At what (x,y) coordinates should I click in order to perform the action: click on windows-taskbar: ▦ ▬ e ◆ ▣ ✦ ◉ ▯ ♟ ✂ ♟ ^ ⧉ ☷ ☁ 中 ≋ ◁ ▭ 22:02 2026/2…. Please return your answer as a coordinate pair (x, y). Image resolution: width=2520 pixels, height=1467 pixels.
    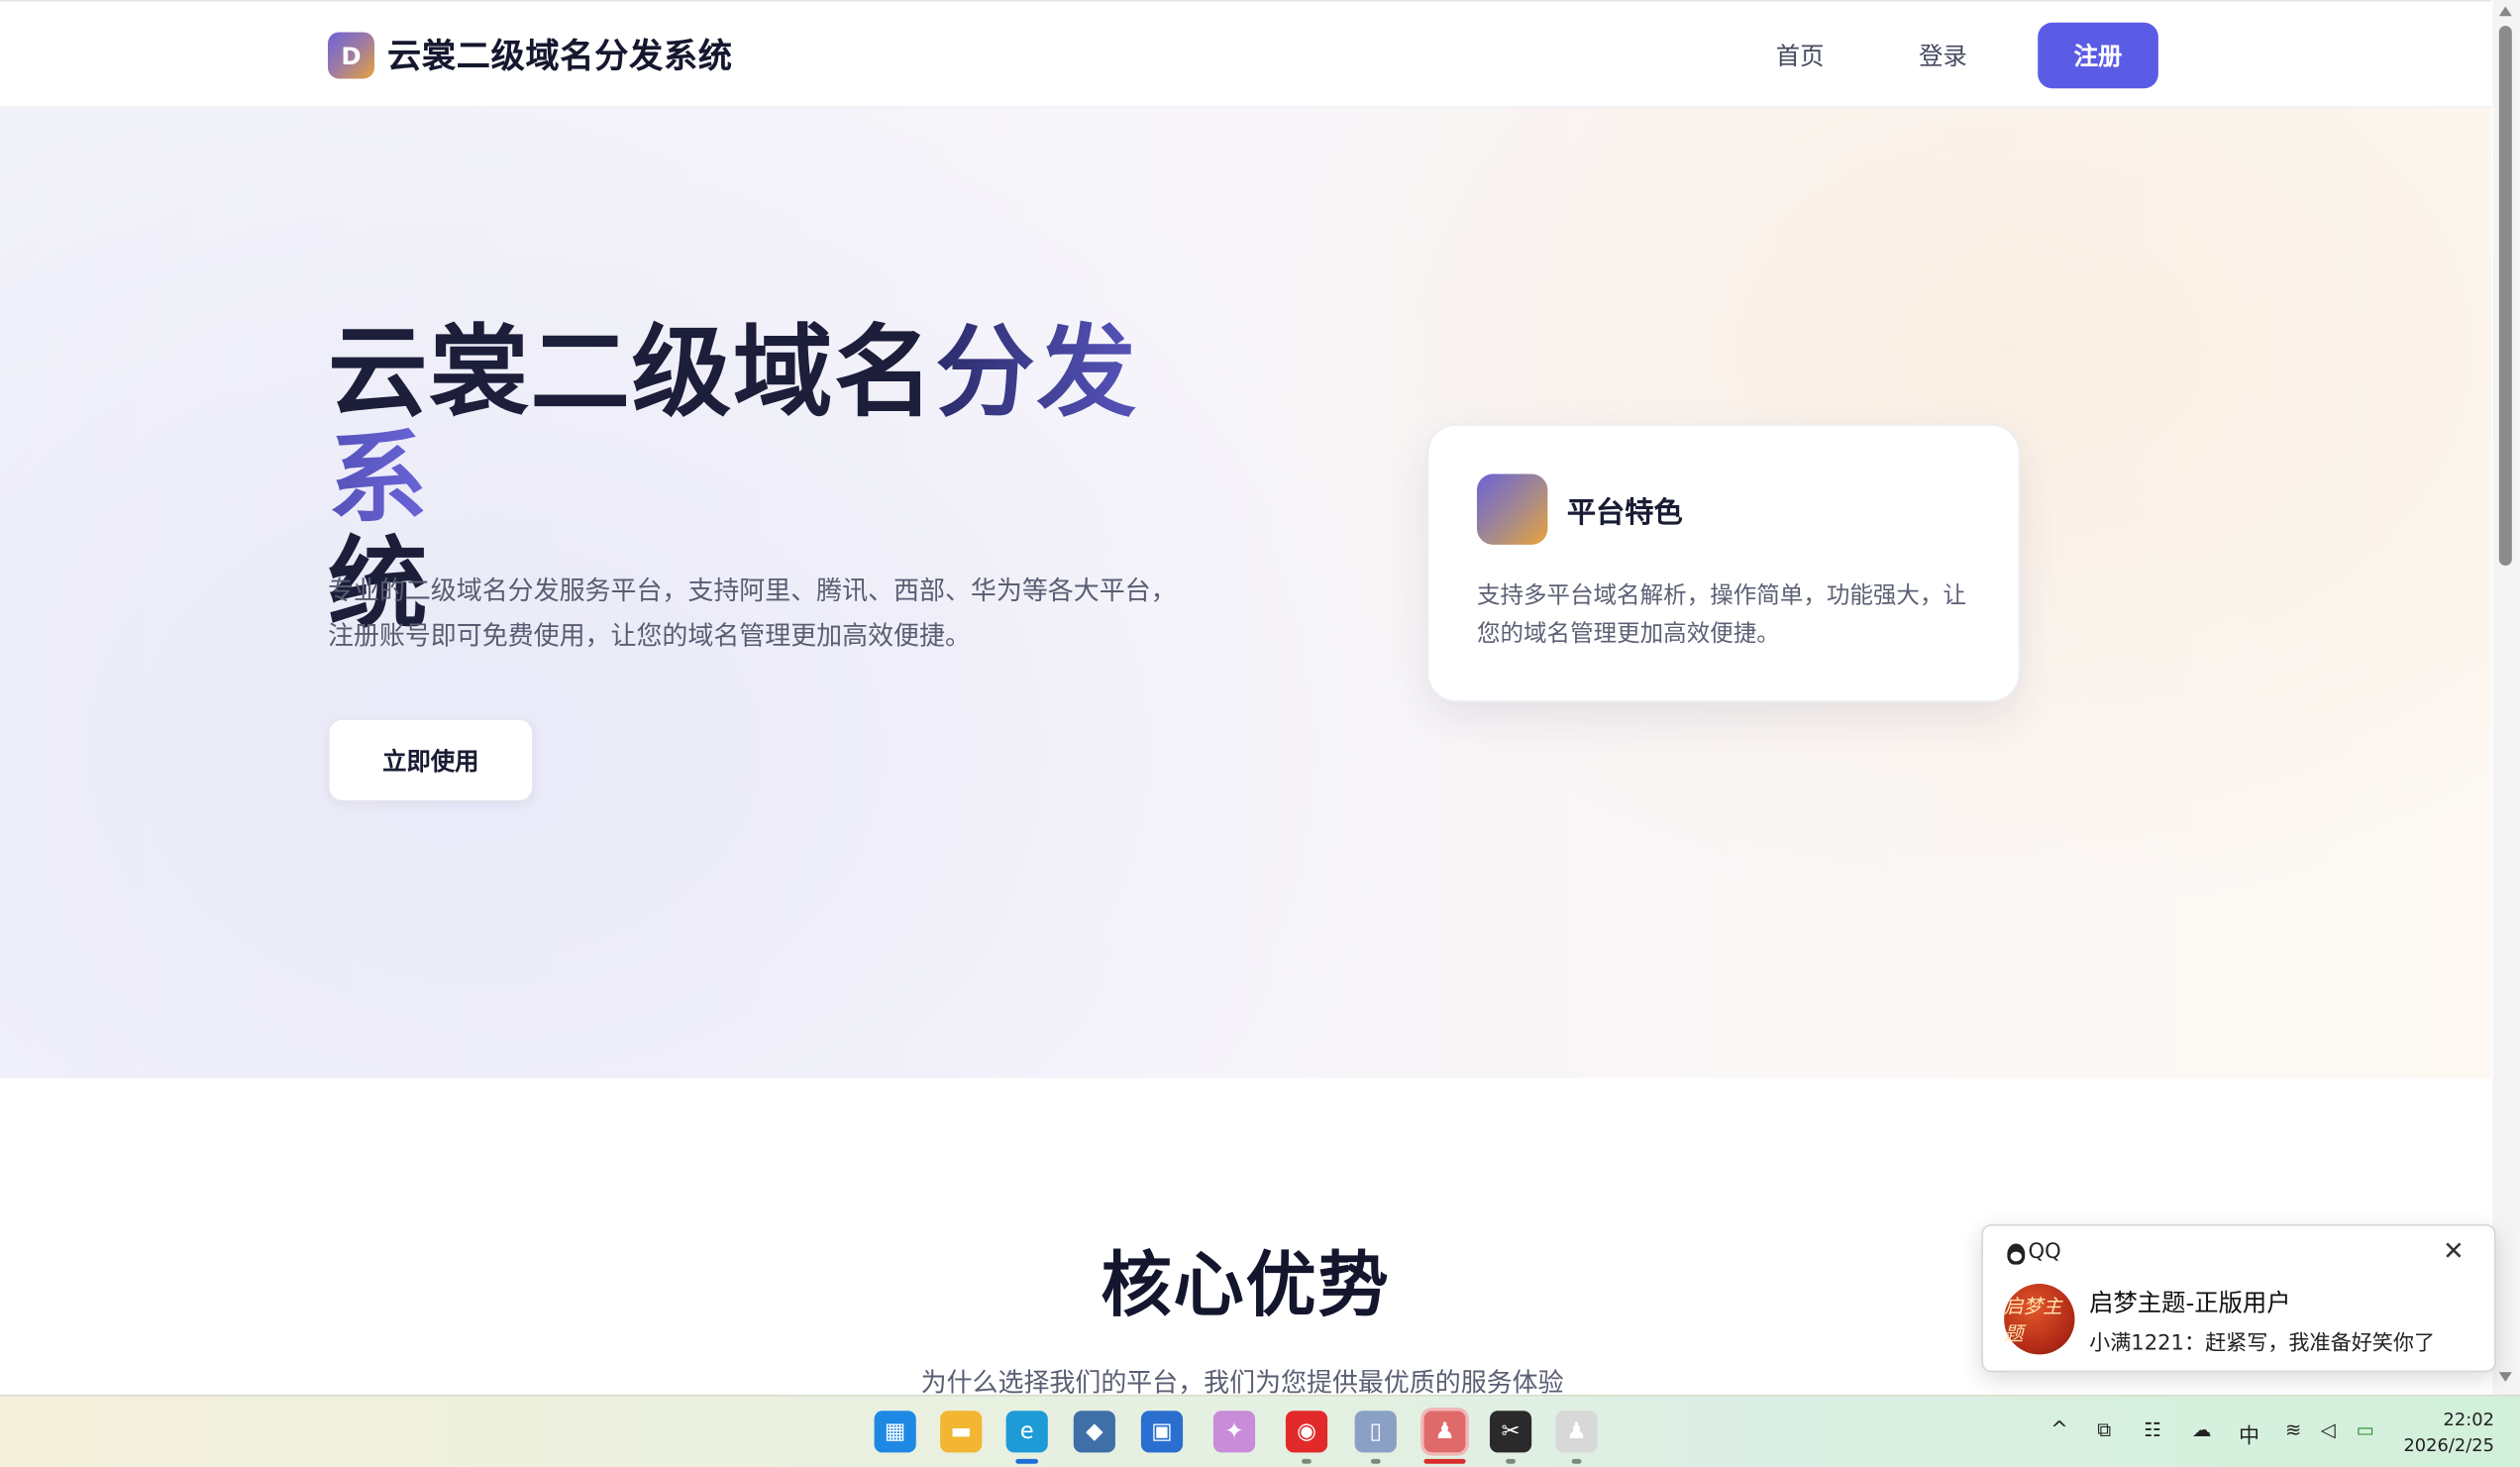
    Looking at the image, I should click on (1260, 1430).